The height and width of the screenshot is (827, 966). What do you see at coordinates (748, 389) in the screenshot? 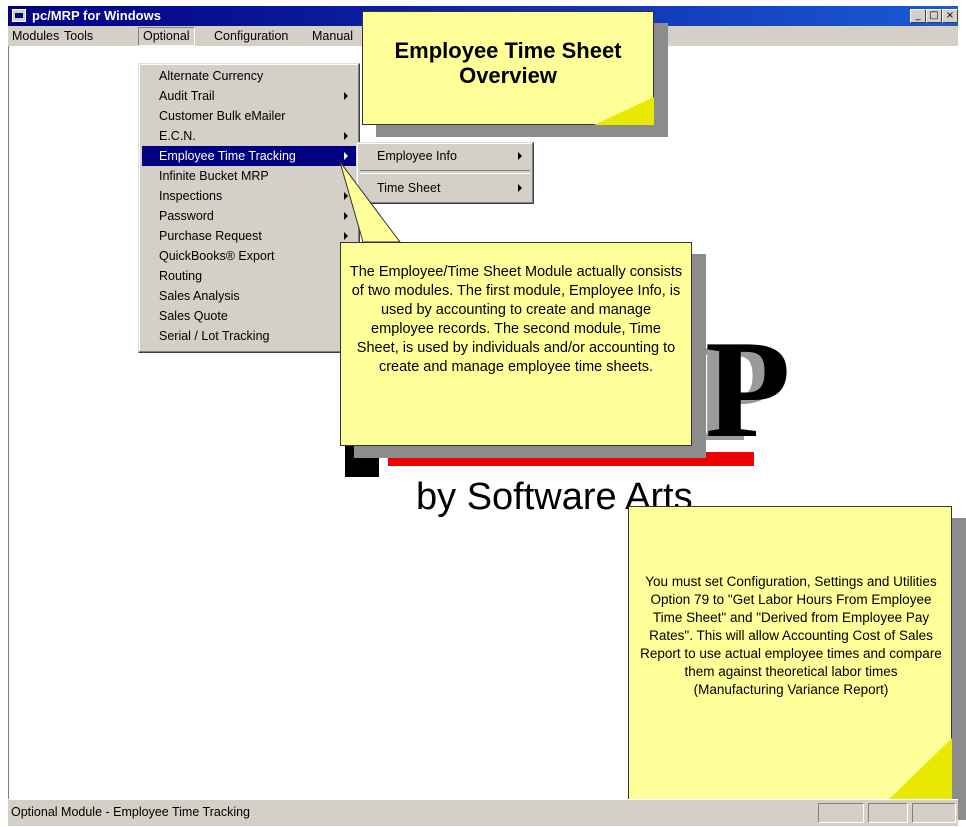
I see `logo-letter: P` at bounding box center [748, 389].